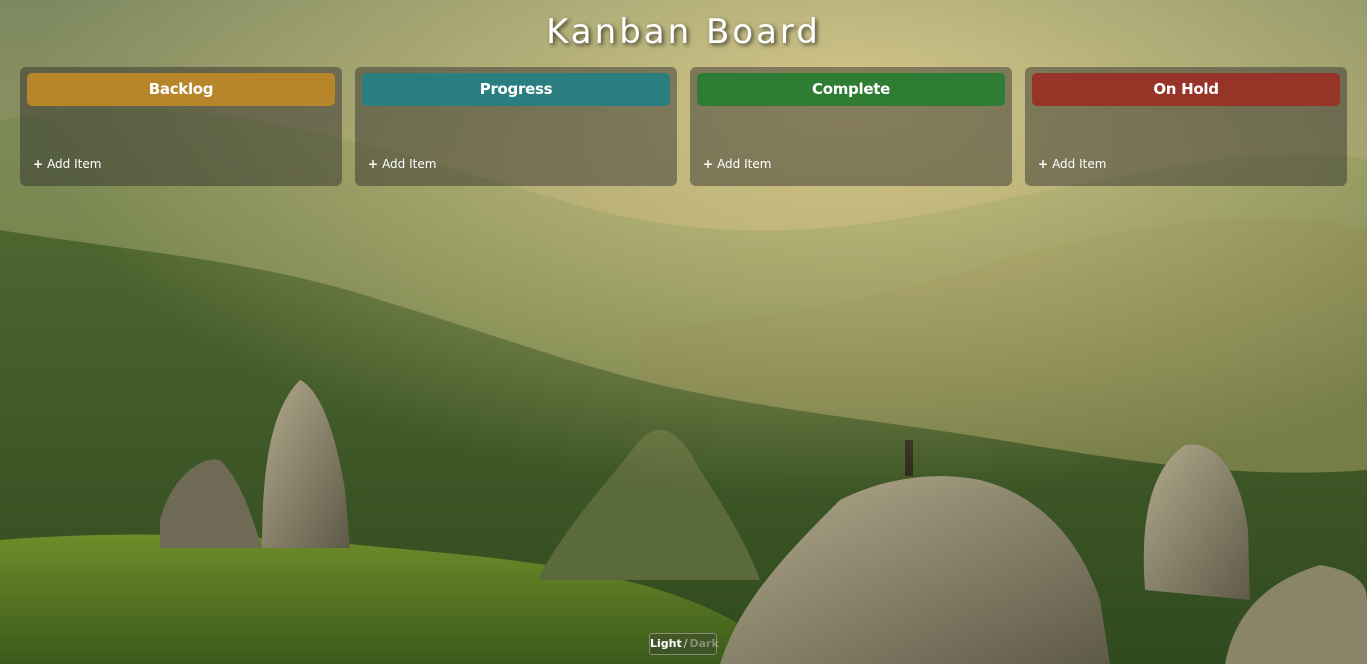 Image resolution: width=1367 pixels, height=664 pixels. What do you see at coordinates (181, 89) in the screenshot?
I see `column-header-backlog: Backlog` at bounding box center [181, 89].